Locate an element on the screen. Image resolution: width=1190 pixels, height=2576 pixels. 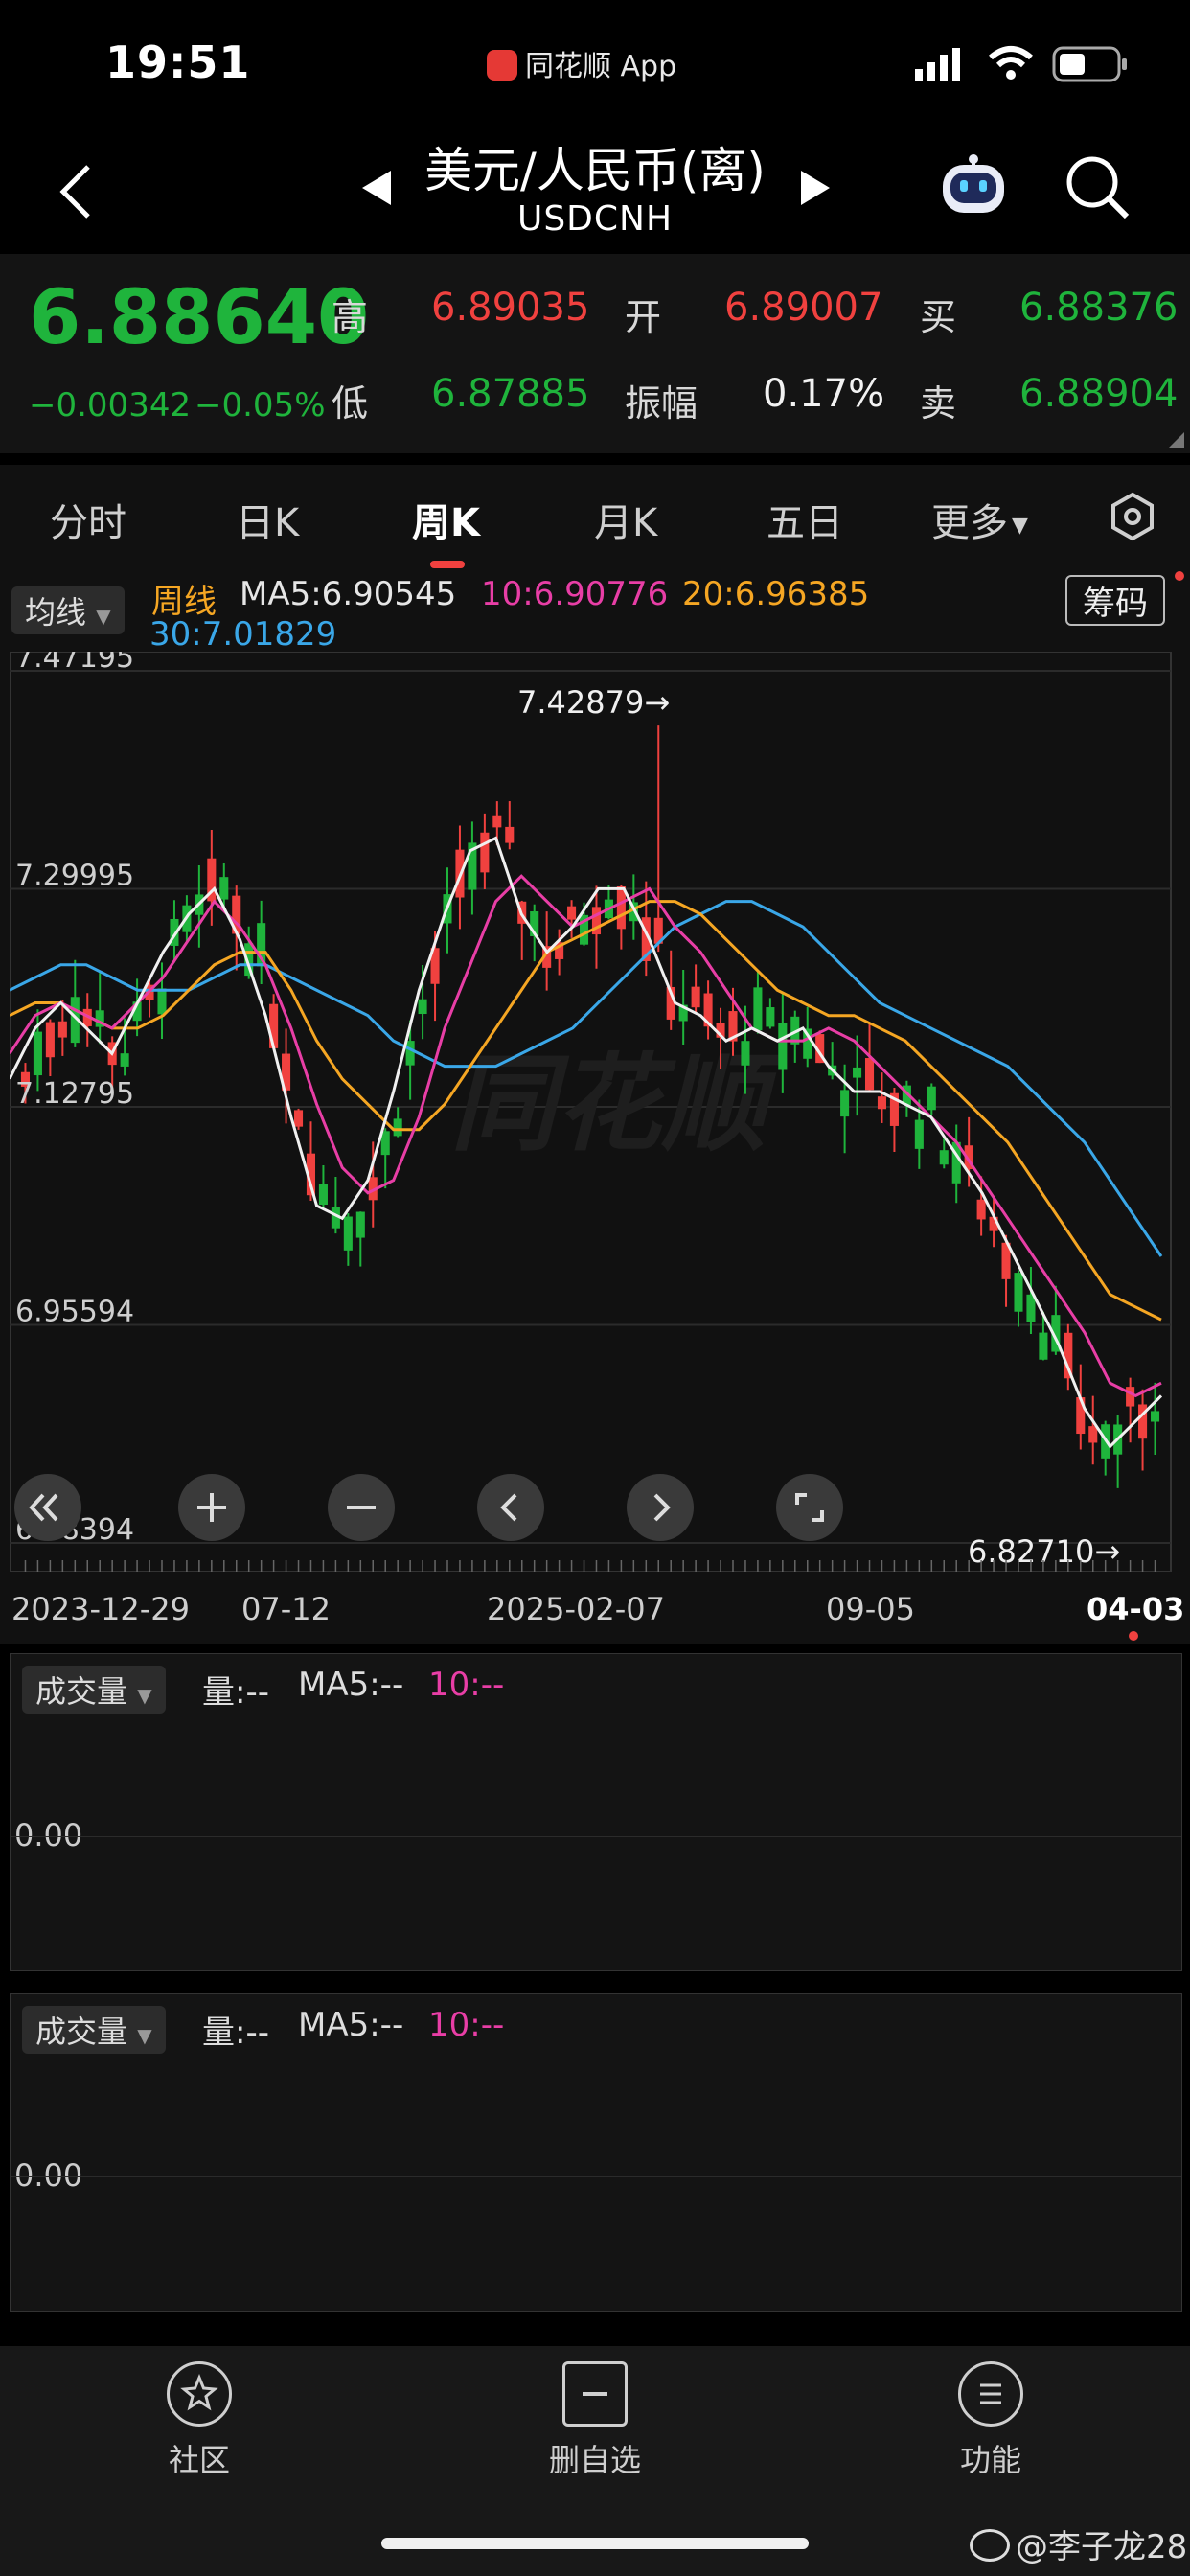
max-price-annotation: 7.42879→ is located at coordinates (593, 702).